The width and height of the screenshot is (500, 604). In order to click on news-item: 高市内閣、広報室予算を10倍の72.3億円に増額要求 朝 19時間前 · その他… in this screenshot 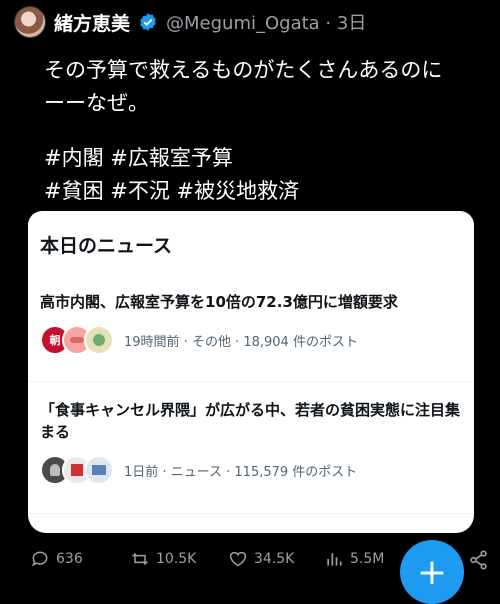, I will do `click(250, 323)`.